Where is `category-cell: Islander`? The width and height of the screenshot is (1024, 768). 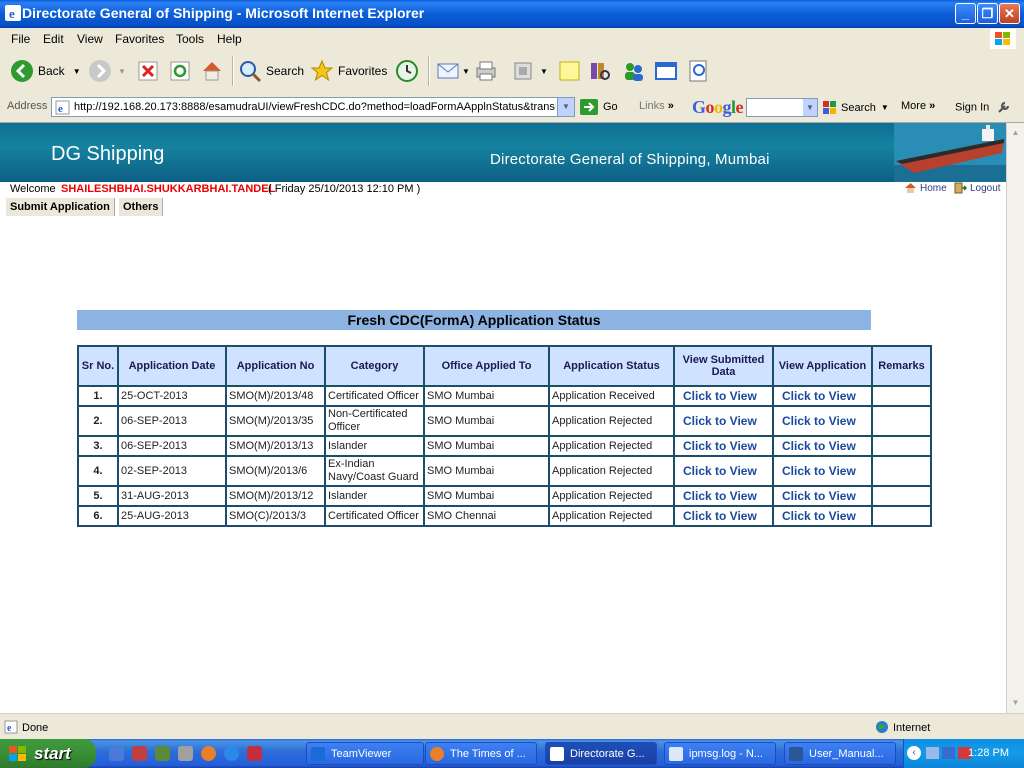
category-cell: Islander is located at coordinates (374, 446).